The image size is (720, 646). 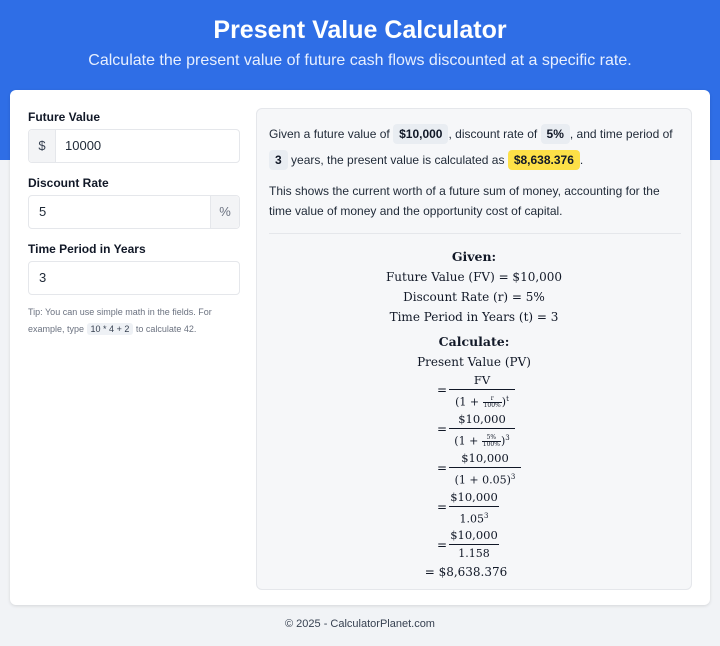 I want to click on fraction: $10,000 1.158, so click(x=474, y=545).